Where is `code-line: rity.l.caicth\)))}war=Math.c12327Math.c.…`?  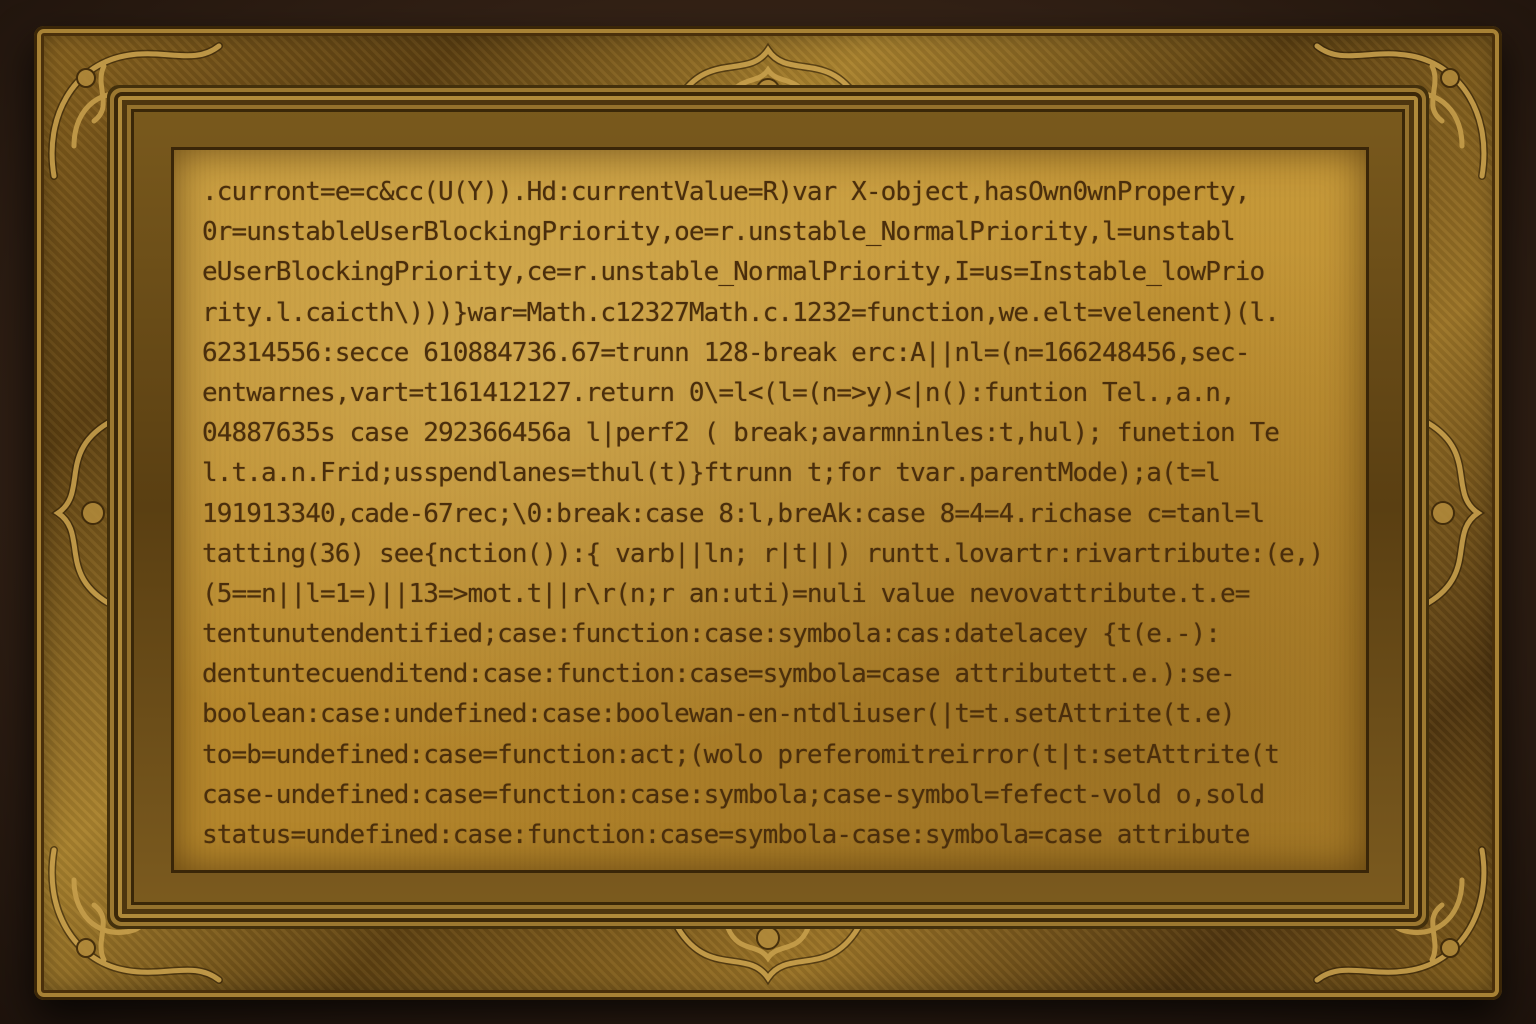 code-line: rity.l.caicth\)))}war=Math.c12327Math.c.… is located at coordinates (741, 312).